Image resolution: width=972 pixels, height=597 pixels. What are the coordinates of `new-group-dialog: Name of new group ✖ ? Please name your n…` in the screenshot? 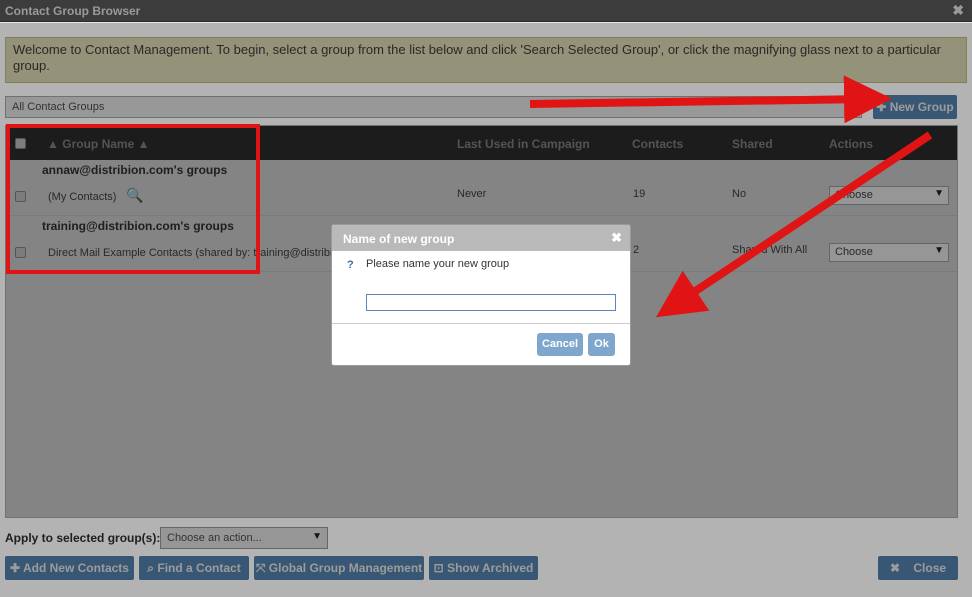 It's located at (481, 295).